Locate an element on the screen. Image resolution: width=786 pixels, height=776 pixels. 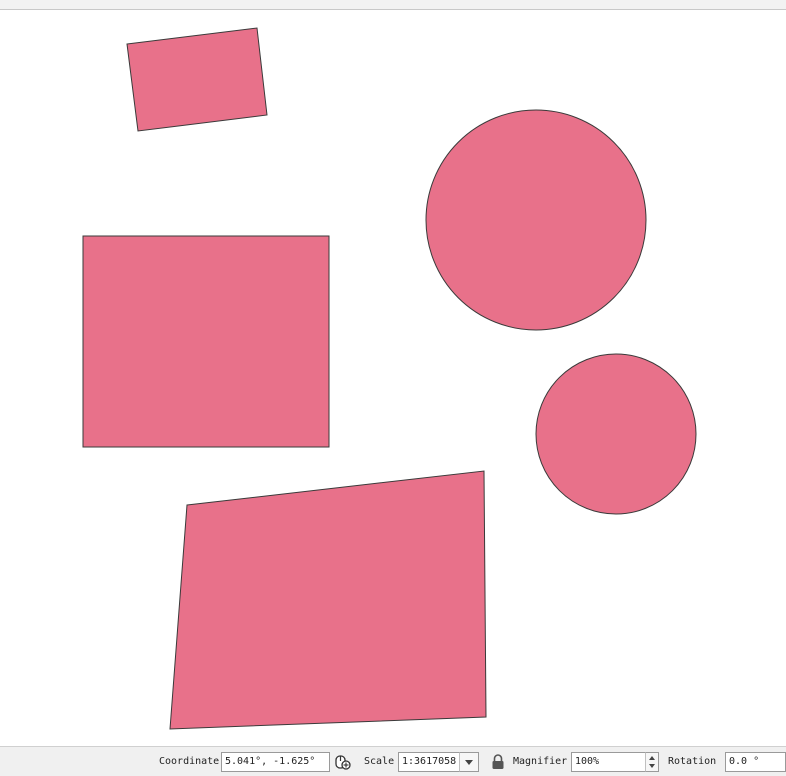
magnifier-label: Magnifier is located at coordinates (540, 761).